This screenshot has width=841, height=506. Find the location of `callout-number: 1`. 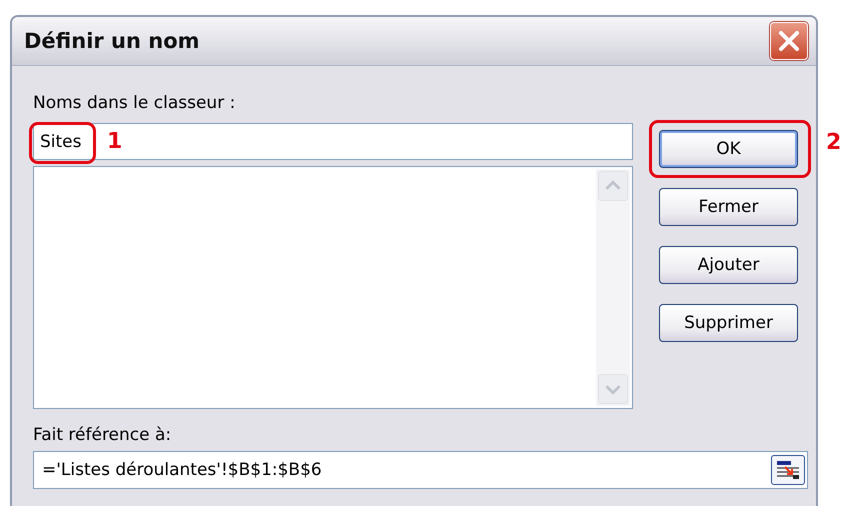

callout-number: 1 is located at coordinates (114, 141).